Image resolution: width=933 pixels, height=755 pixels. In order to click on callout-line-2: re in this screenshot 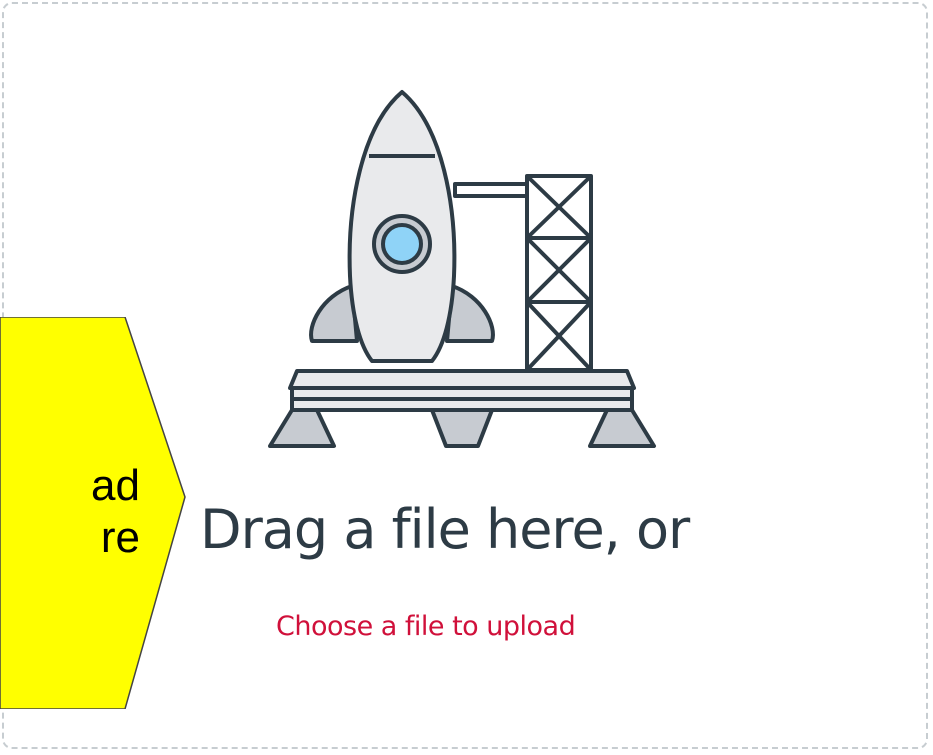, I will do `click(120, 537)`.